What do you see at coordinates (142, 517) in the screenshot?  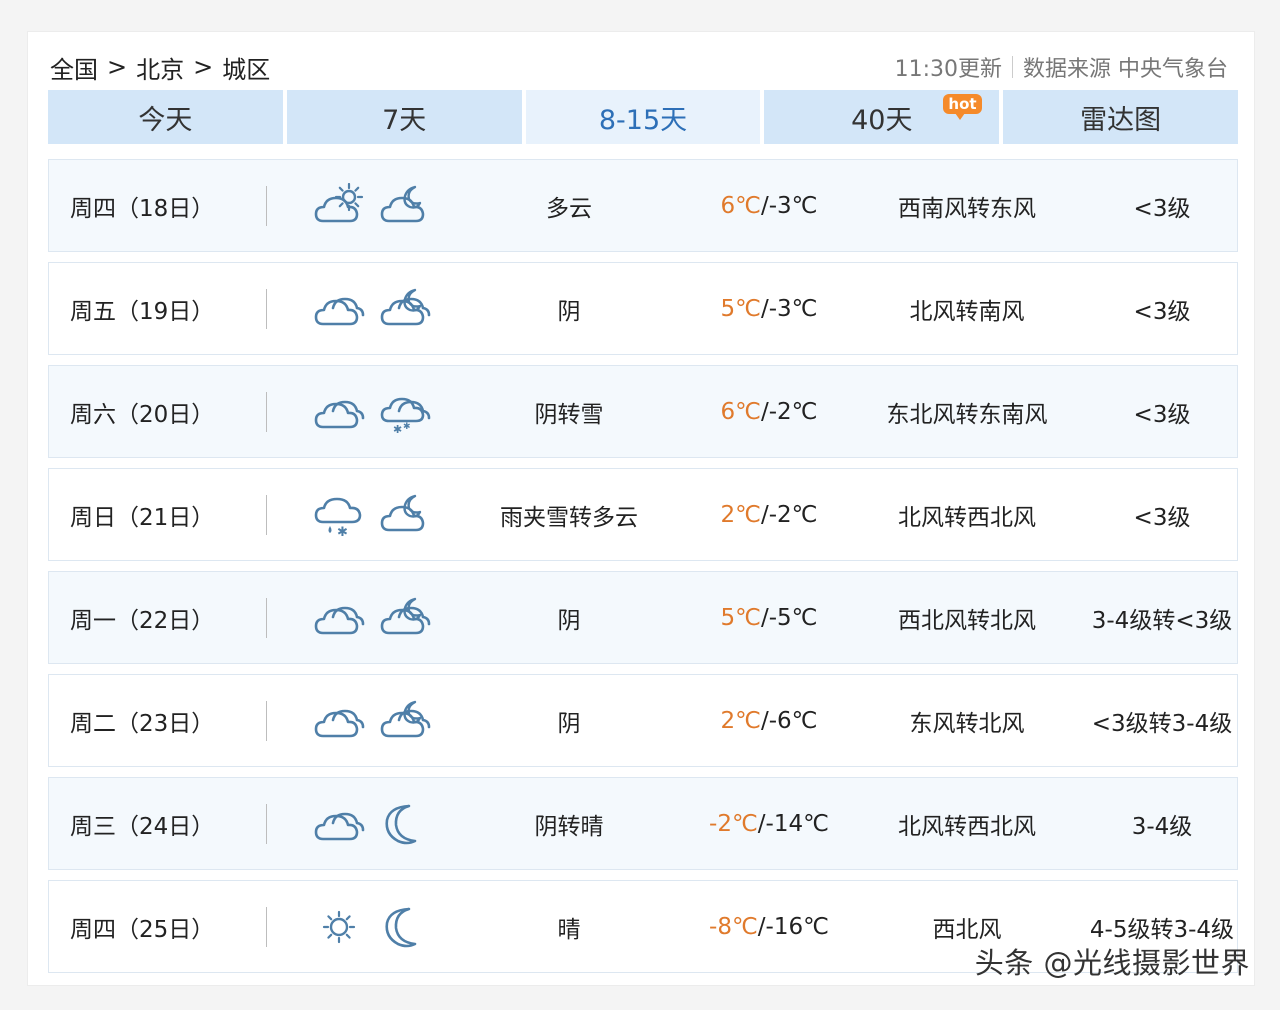 I see `forecast-date: 周日（21日）` at bounding box center [142, 517].